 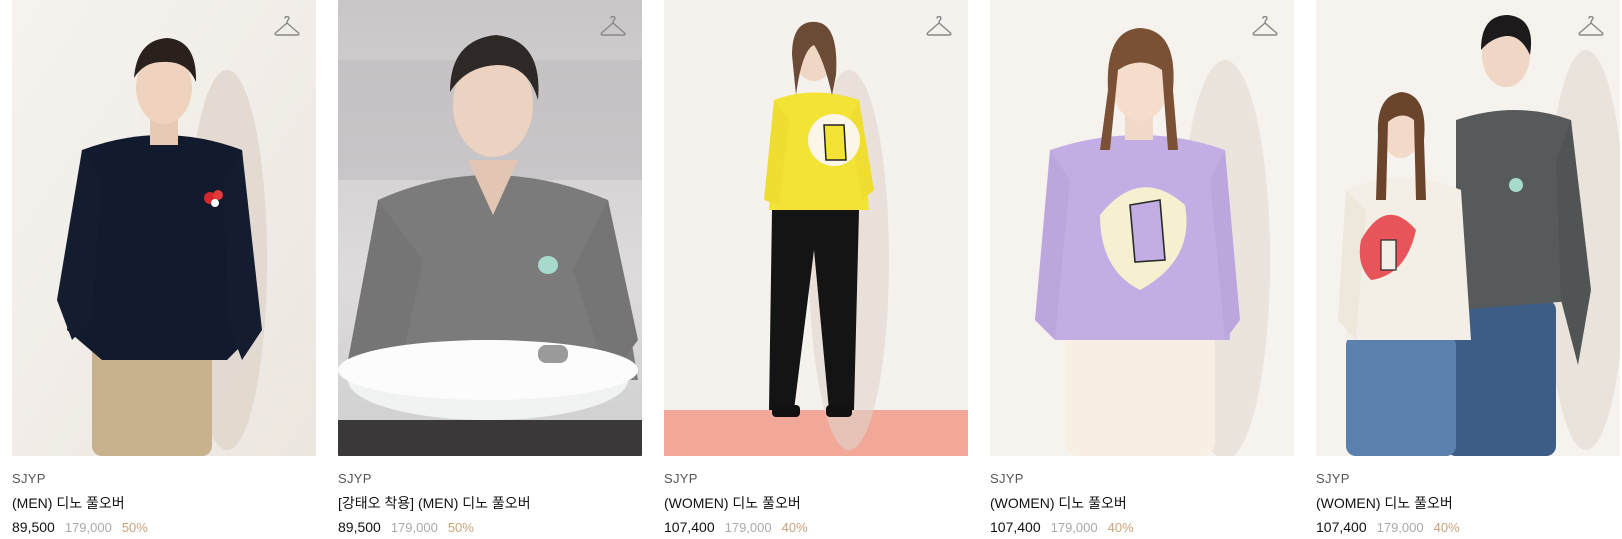 I want to click on product-name: [강태오 착용] (MEN) 디노 풀오버, so click(x=490, y=503).